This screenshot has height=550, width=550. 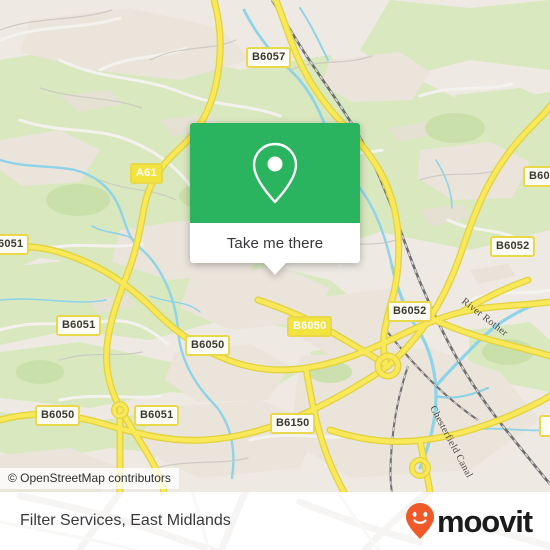 What do you see at coordinates (208, 345) in the screenshot?
I see `road-label-b6050-west: B6050` at bounding box center [208, 345].